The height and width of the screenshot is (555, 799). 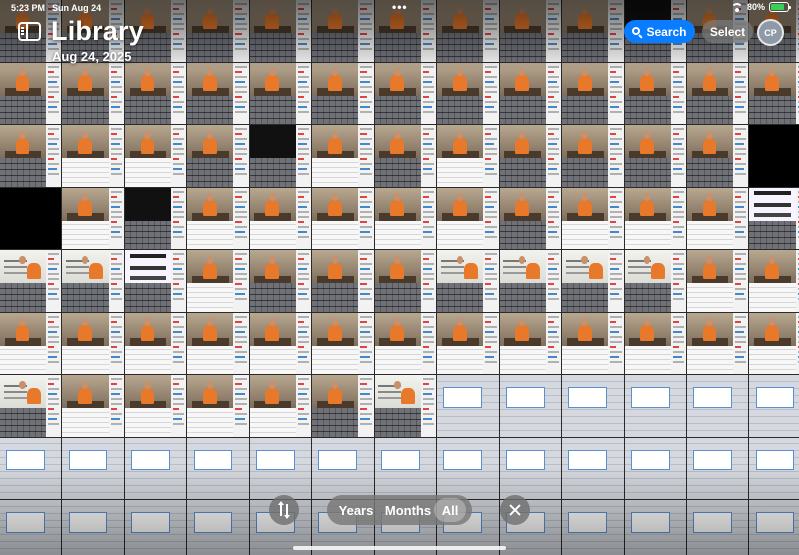 I want to click on multitasking-dots: •••, so click(x=400, y=7).